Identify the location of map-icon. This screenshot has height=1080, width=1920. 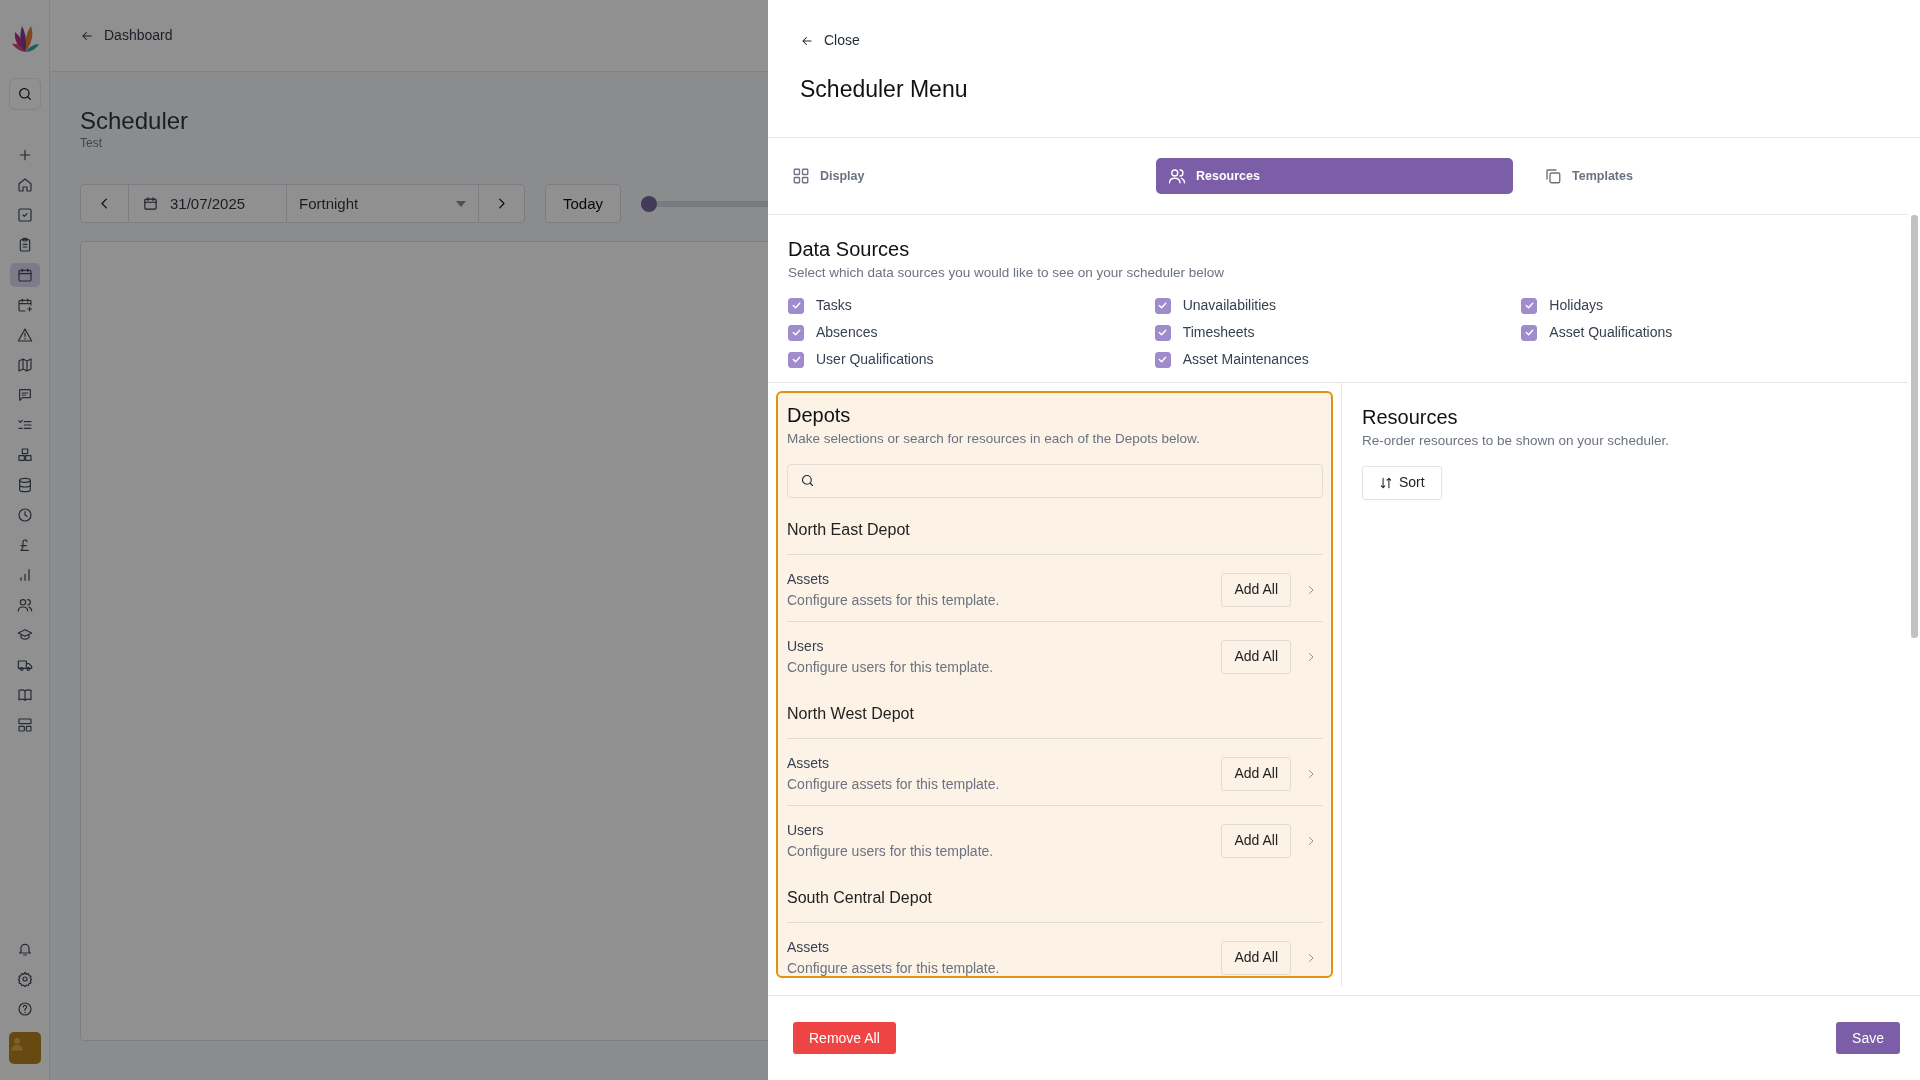
(24, 365).